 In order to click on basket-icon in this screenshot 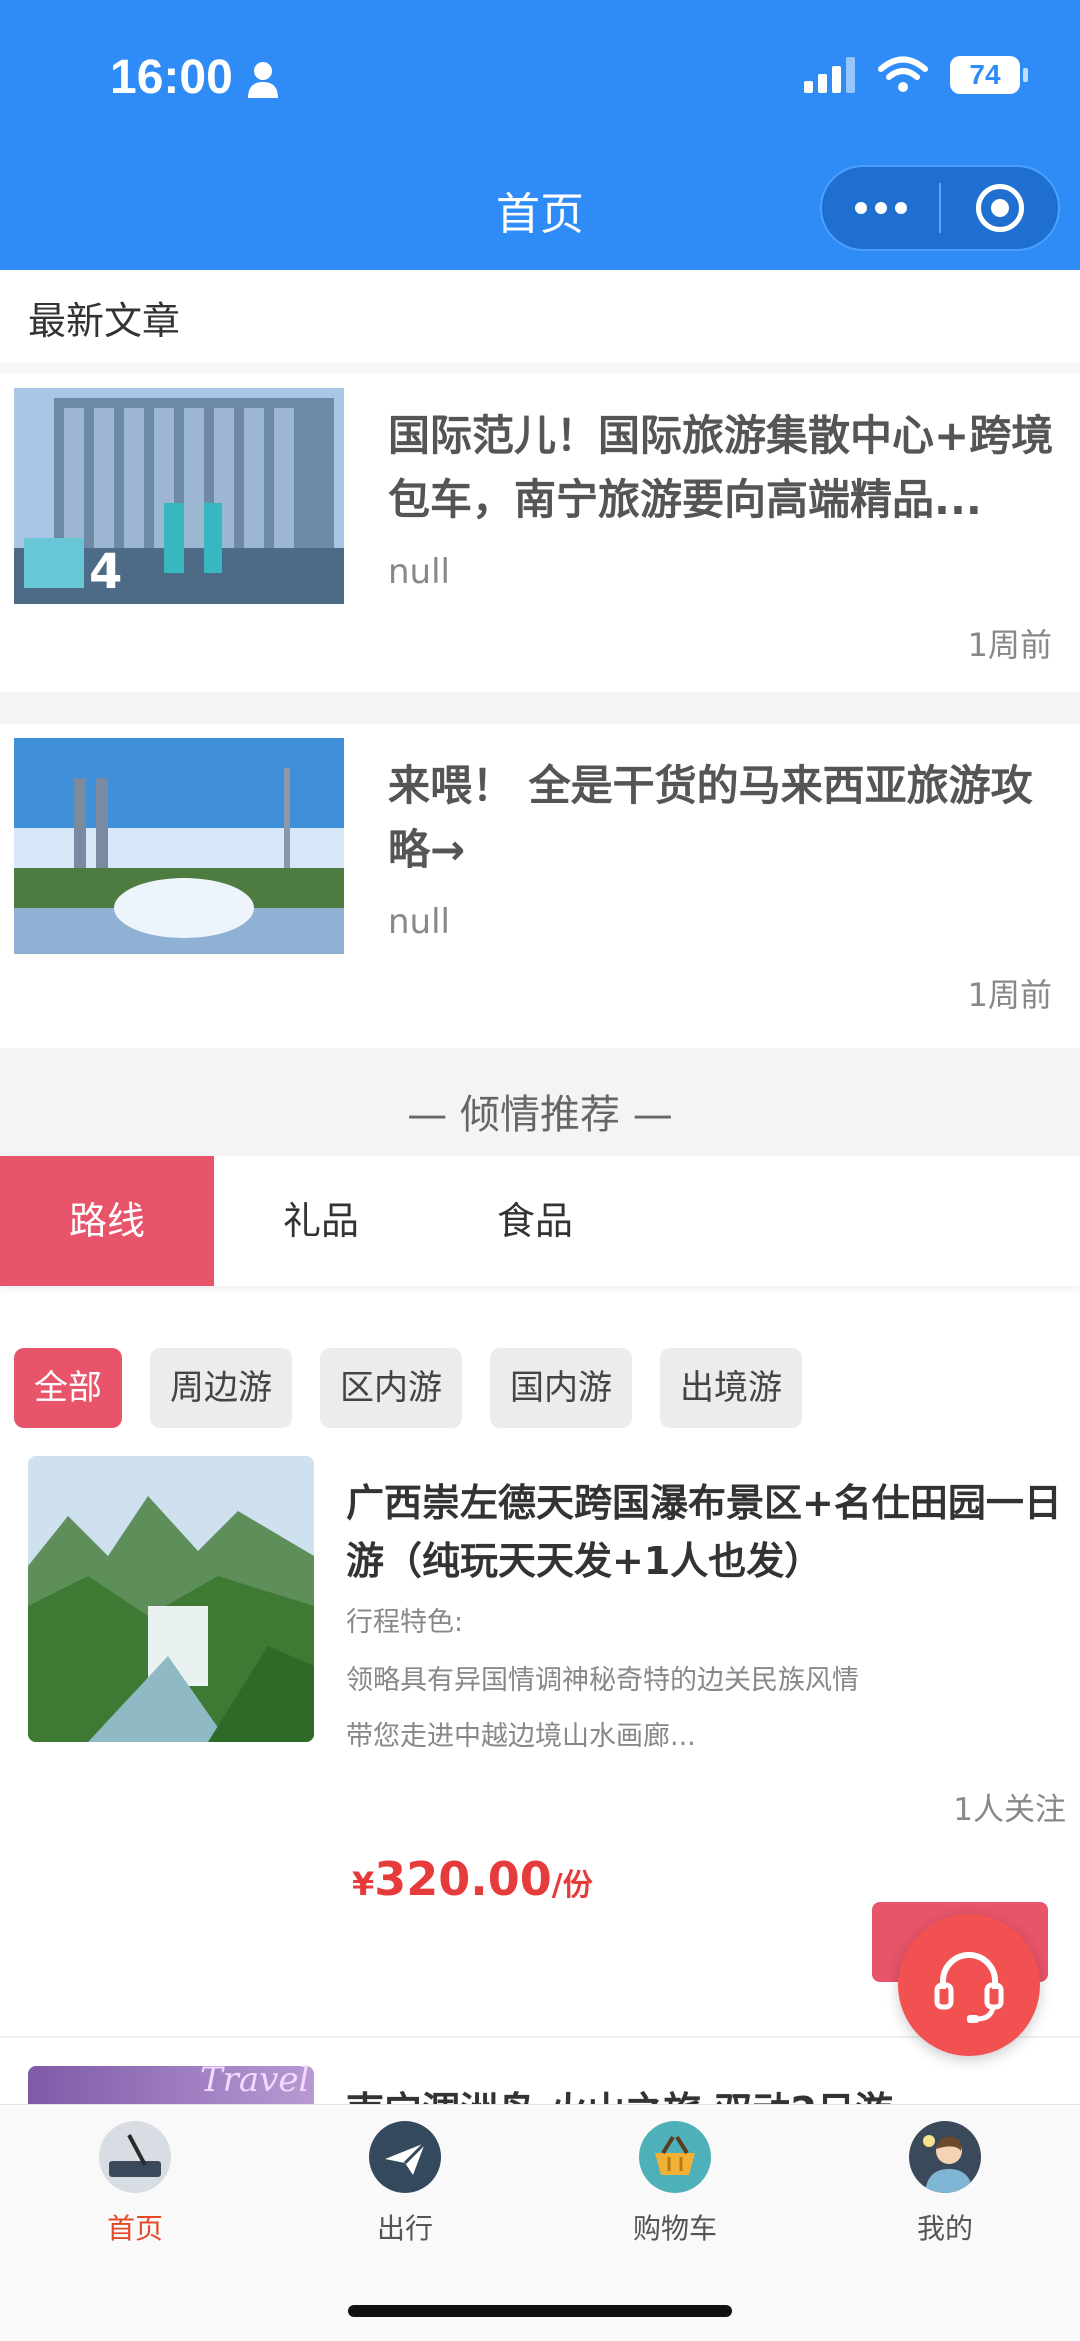, I will do `click(675, 2157)`.